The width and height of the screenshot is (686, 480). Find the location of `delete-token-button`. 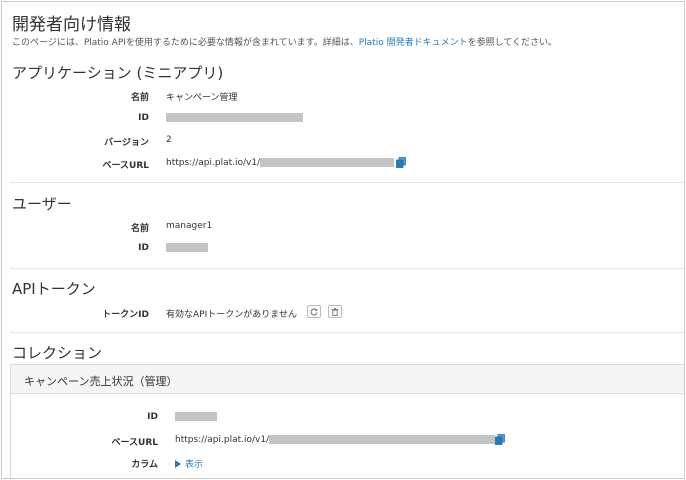

delete-token-button is located at coordinates (335, 311).